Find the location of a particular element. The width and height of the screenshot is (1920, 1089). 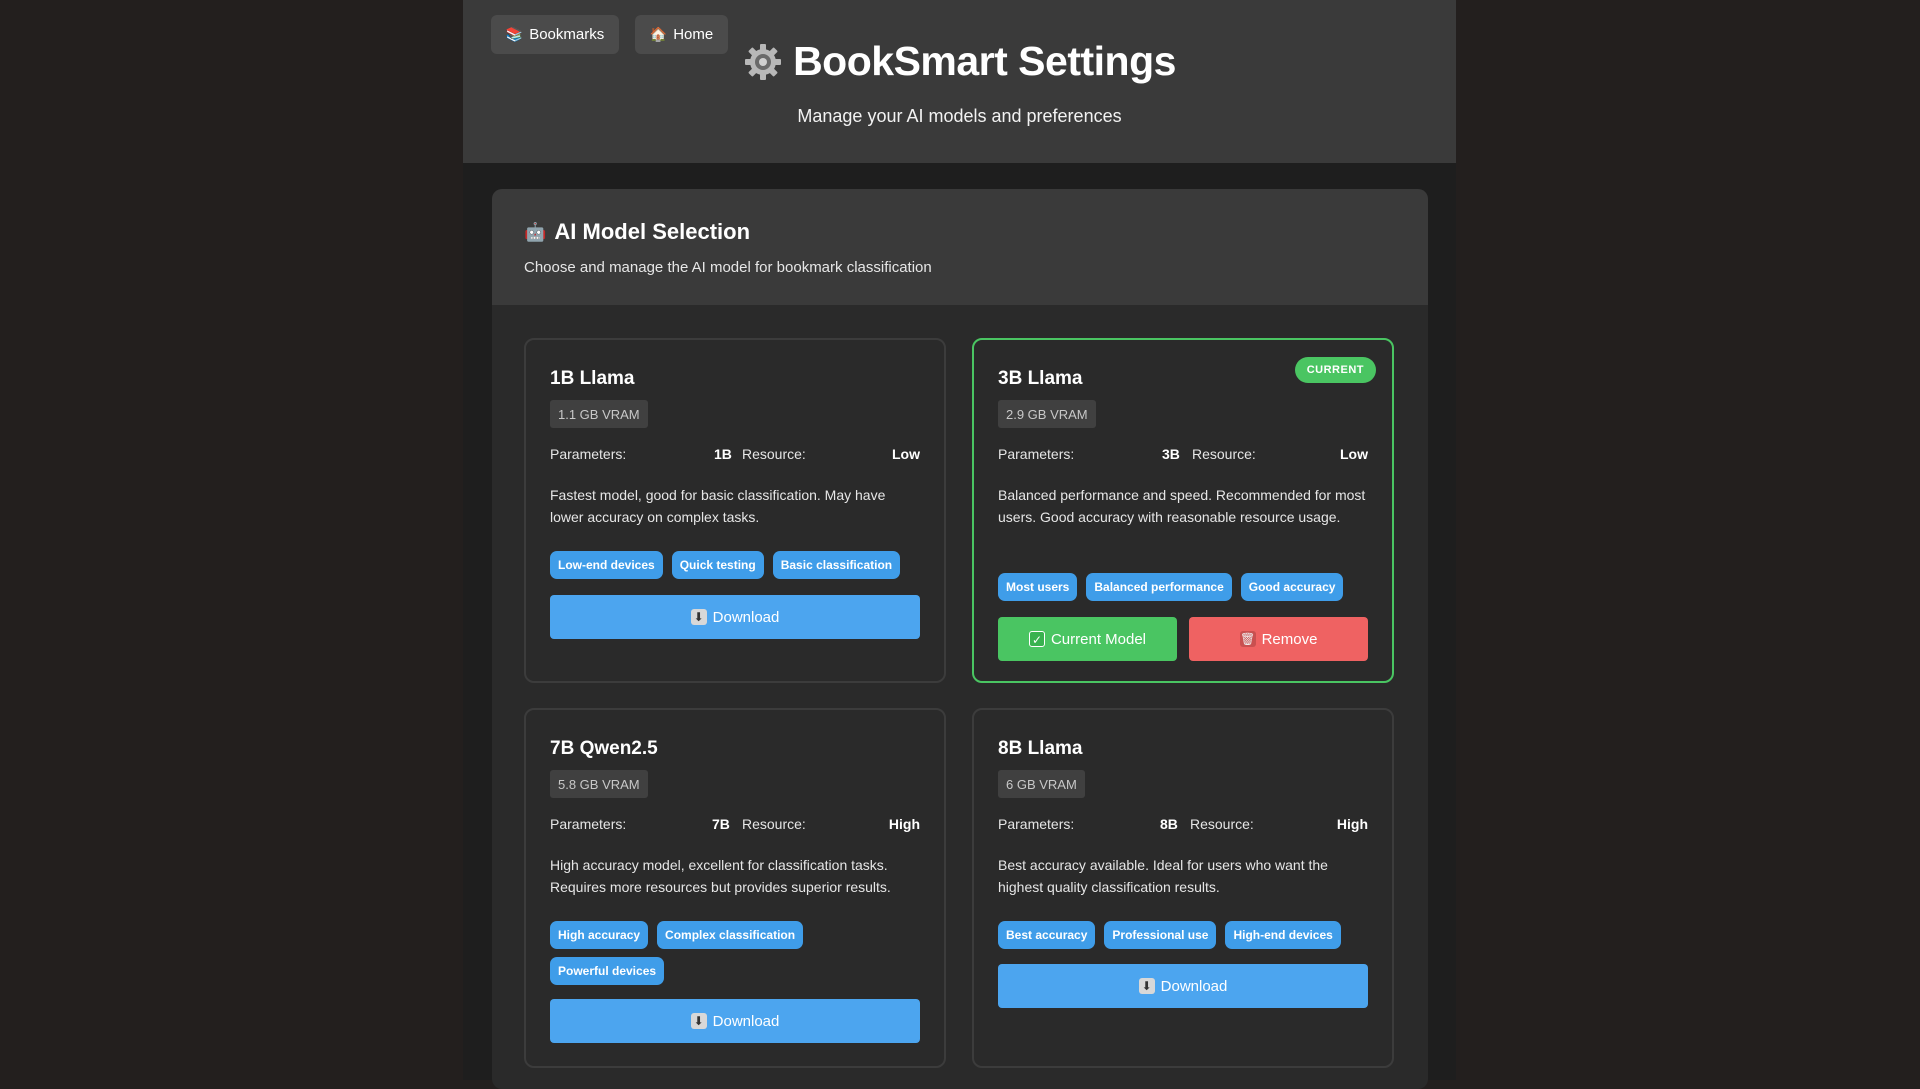

tag: High accuracy is located at coordinates (599, 935).